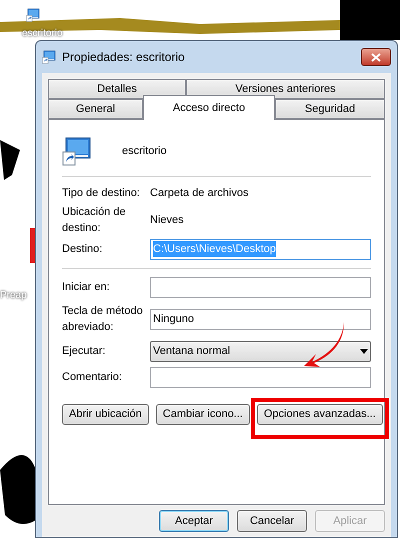 Image resolution: width=400 pixels, height=538 pixels. I want to click on info-value: Nieves, so click(167, 220).